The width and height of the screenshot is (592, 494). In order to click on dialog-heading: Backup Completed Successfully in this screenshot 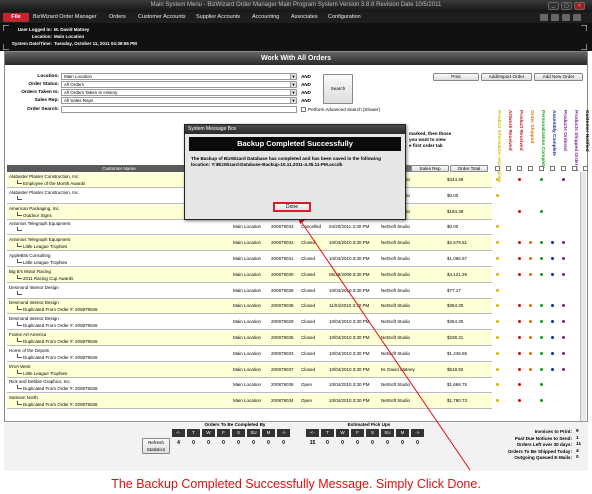, I will do `click(295, 144)`.